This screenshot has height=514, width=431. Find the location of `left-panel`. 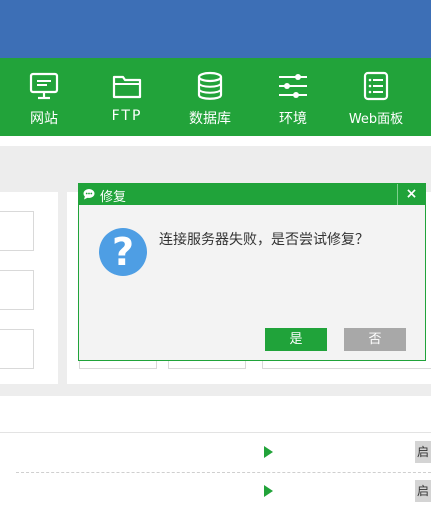

left-panel is located at coordinates (29, 288).